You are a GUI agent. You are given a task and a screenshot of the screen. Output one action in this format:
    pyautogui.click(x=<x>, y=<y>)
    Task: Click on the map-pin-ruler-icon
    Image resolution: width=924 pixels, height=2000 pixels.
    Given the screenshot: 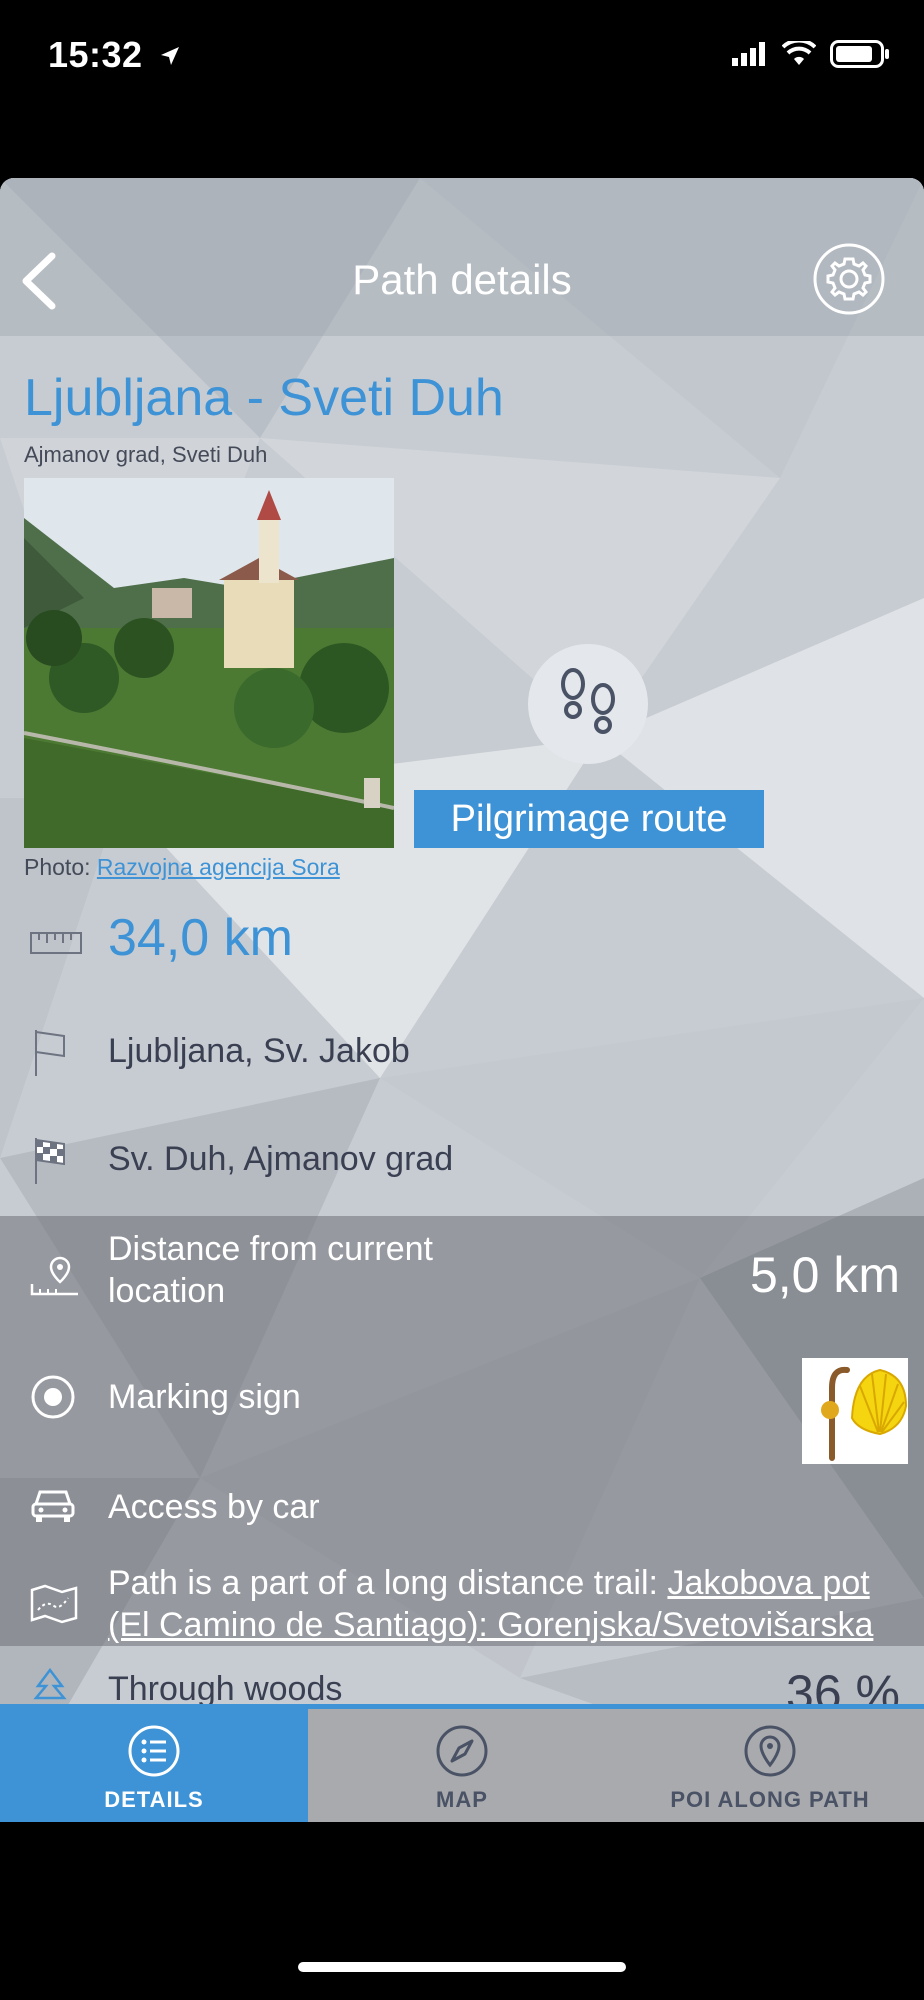 What is the action you would take?
    pyautogui.click(x=55, y=1278)
    